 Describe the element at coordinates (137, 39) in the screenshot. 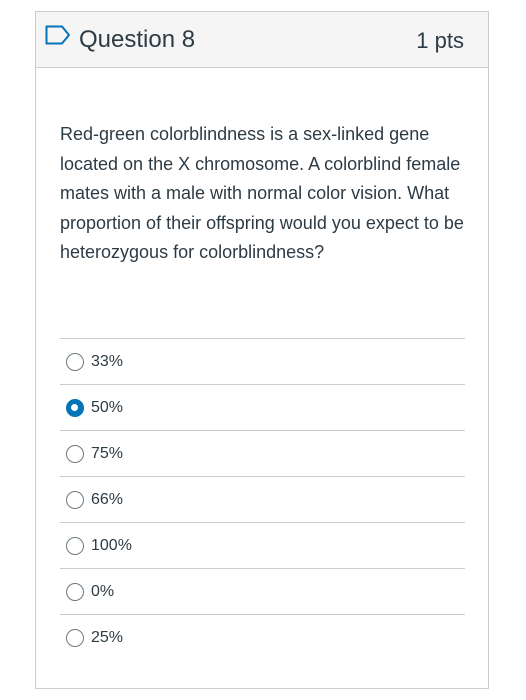

I see `question-title: Question 8` at that location.